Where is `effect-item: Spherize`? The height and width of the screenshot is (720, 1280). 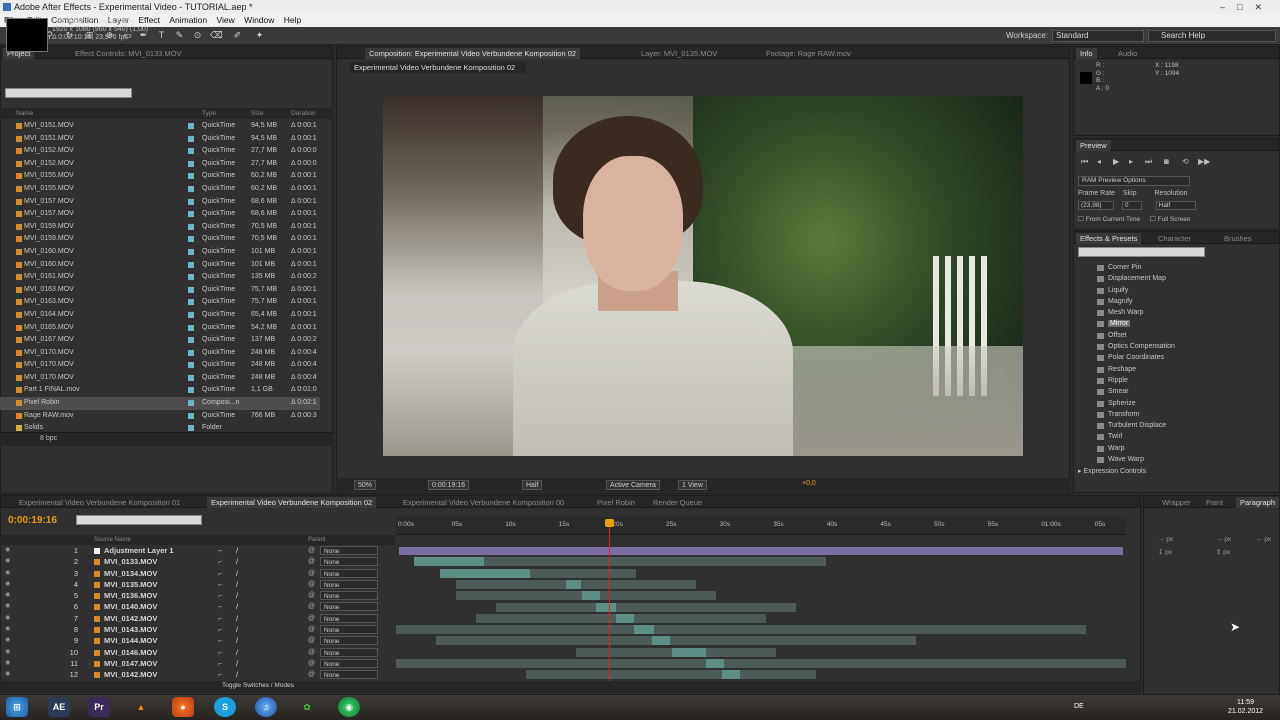 effect-item: Spherize is located at coordinates (1177, 403).